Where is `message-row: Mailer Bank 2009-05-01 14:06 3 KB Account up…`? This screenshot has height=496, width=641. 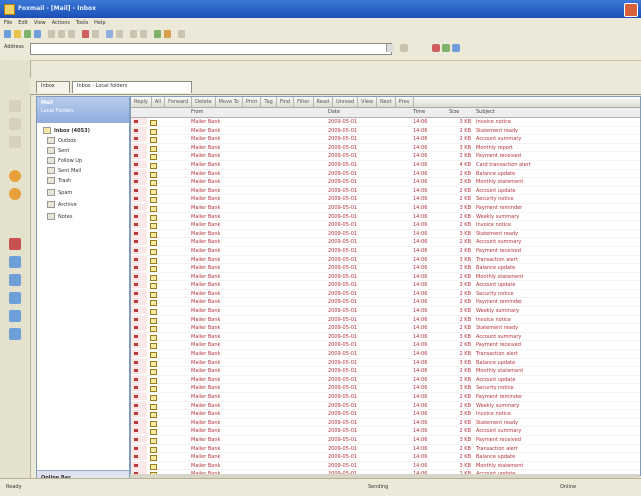
message-row: Mailer Bank 2009-05-01 14:06 3 KB Account up… is located at coordinates (385, 285).